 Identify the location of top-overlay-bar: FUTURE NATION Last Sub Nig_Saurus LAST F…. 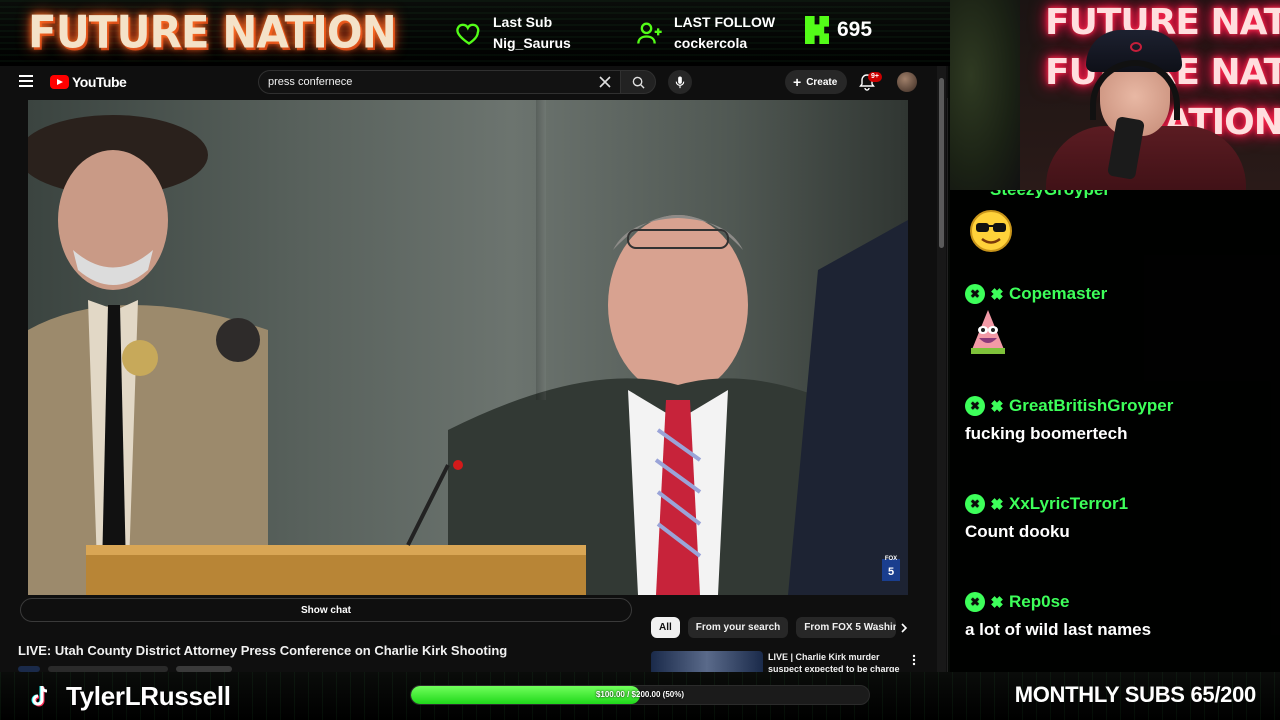
(475, 33).